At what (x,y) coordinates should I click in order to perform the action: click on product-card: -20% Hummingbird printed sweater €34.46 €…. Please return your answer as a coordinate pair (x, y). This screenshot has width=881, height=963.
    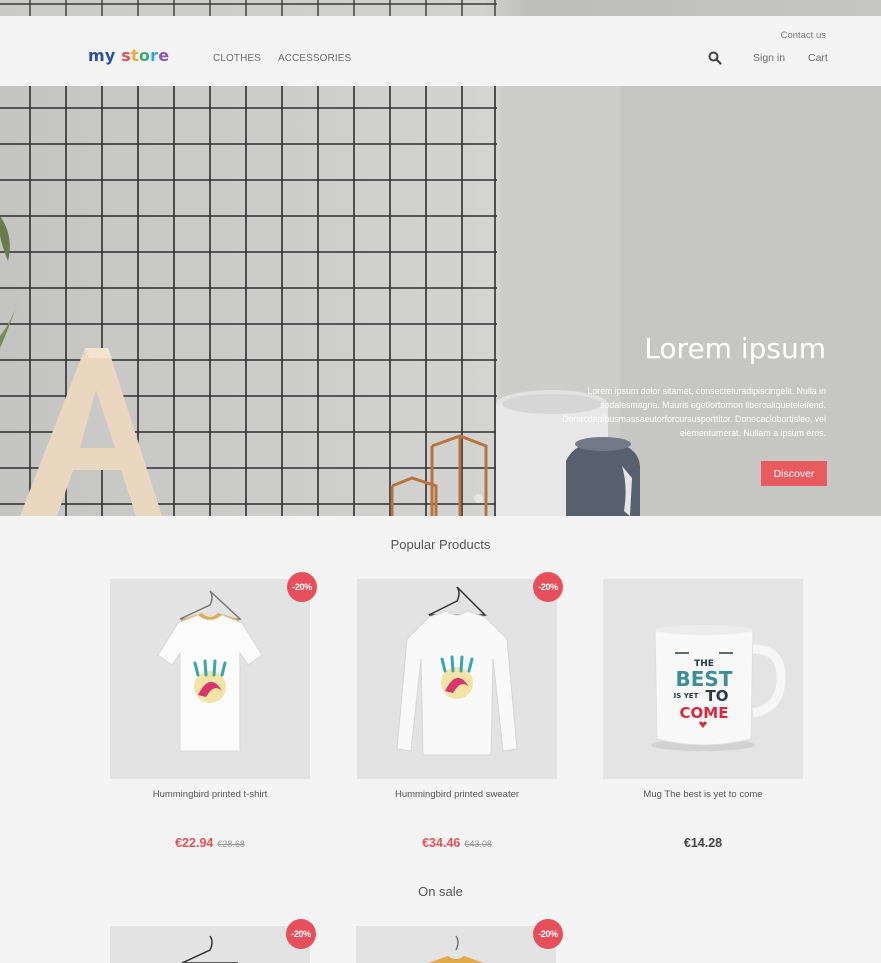
    Looking at the image, I should click on (460, 711).